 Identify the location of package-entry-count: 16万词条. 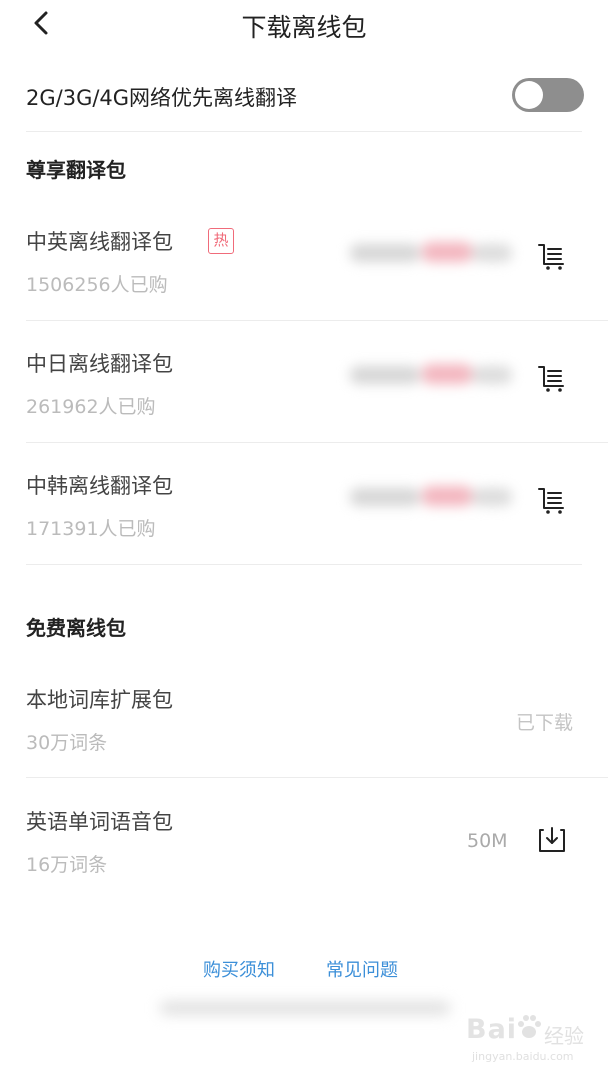
(67, 865).